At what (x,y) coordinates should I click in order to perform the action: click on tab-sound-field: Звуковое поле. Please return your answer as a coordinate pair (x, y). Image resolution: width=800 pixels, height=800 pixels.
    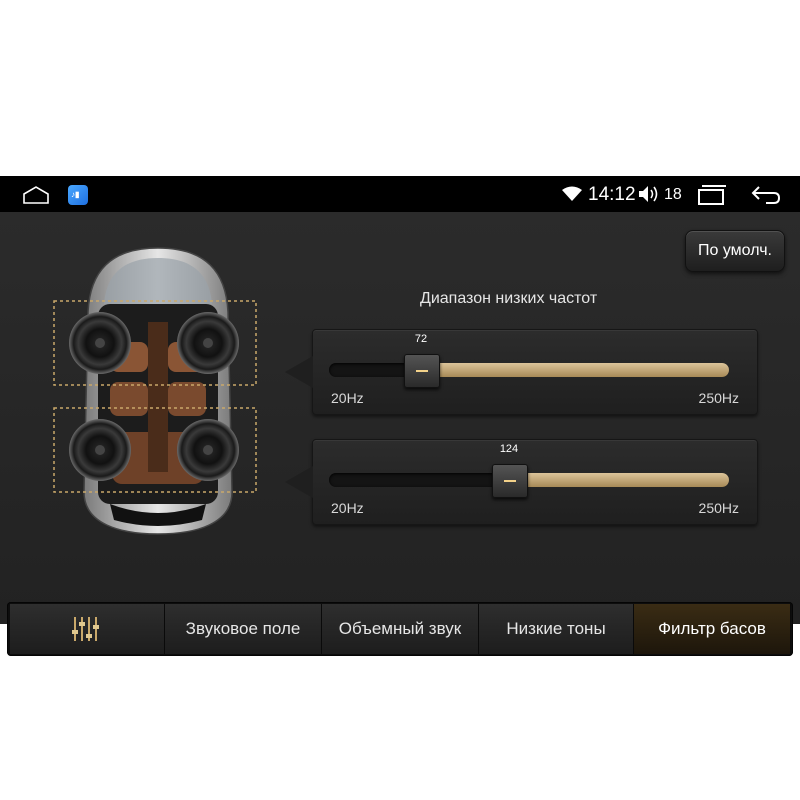
    Looking at the image, I should click on (243, 629).